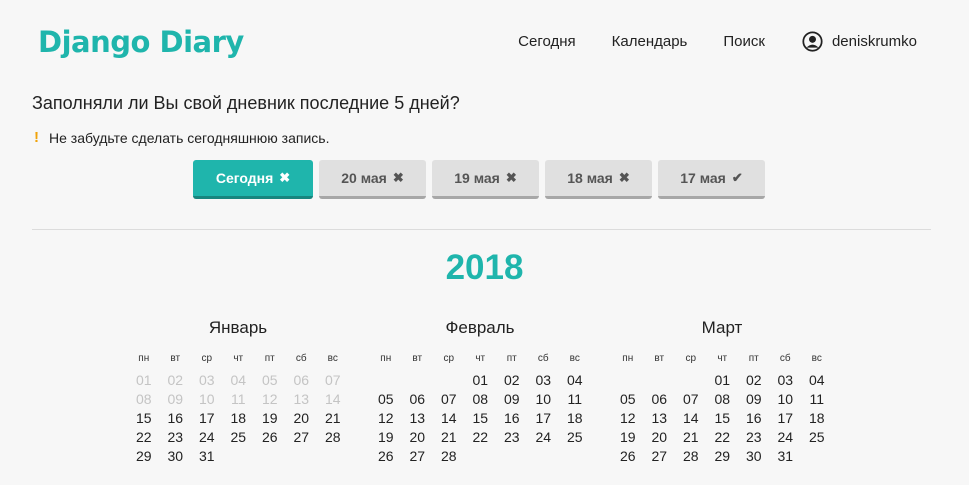 This screenshot has width=969, height=485. I want to click on day-button-17-may: 17 мая ✔, so click(711, 179).